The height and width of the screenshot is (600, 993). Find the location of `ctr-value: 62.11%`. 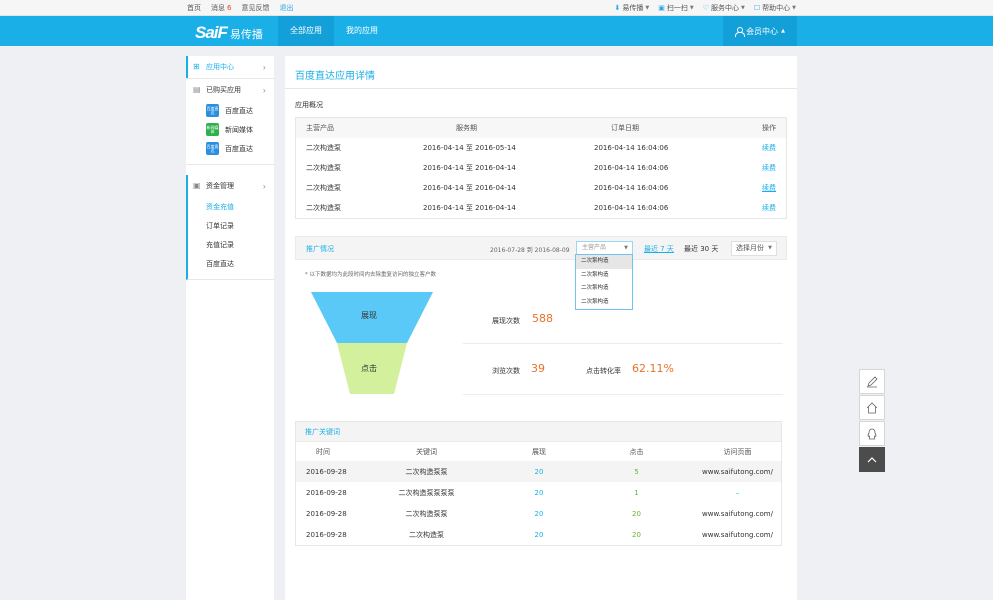

ctr-value: 62.11% is located at coordinates (653, 368).